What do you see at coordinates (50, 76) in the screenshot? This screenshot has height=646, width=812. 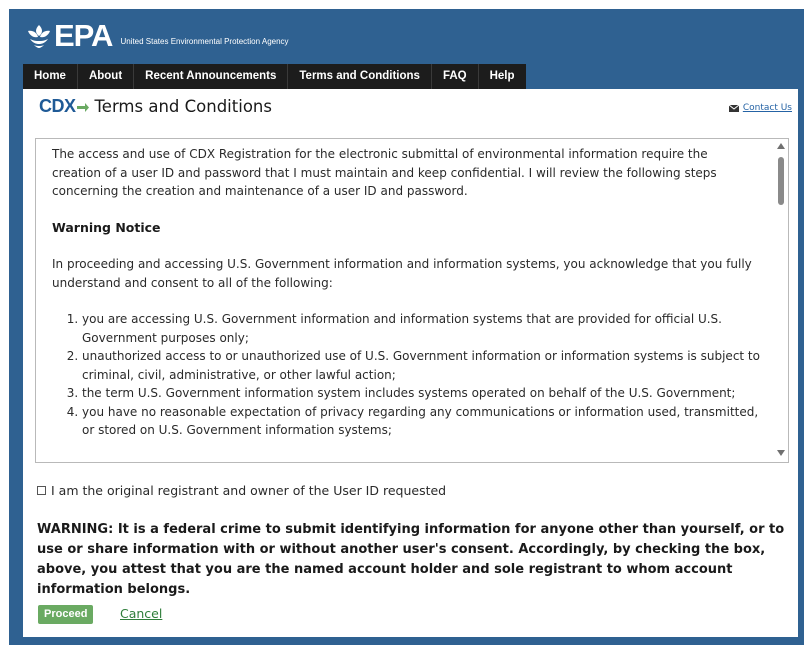 I see `nav-home: Home` at bounding box center [50, 76].